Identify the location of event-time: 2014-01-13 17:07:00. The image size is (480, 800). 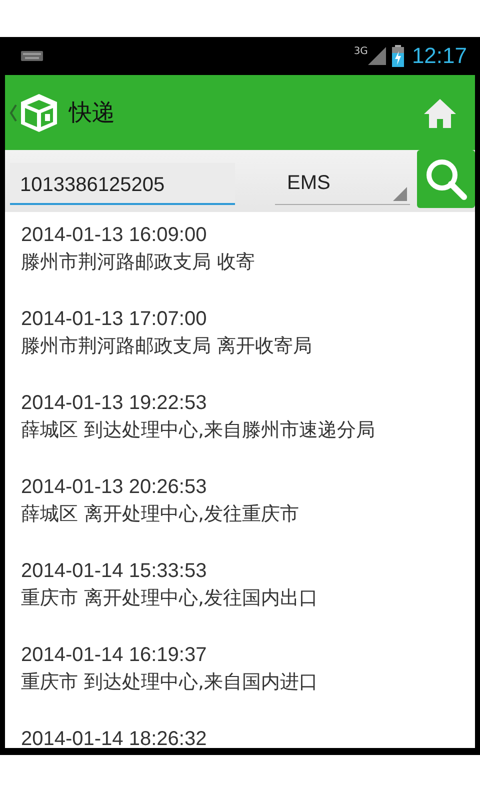
(114, 319).